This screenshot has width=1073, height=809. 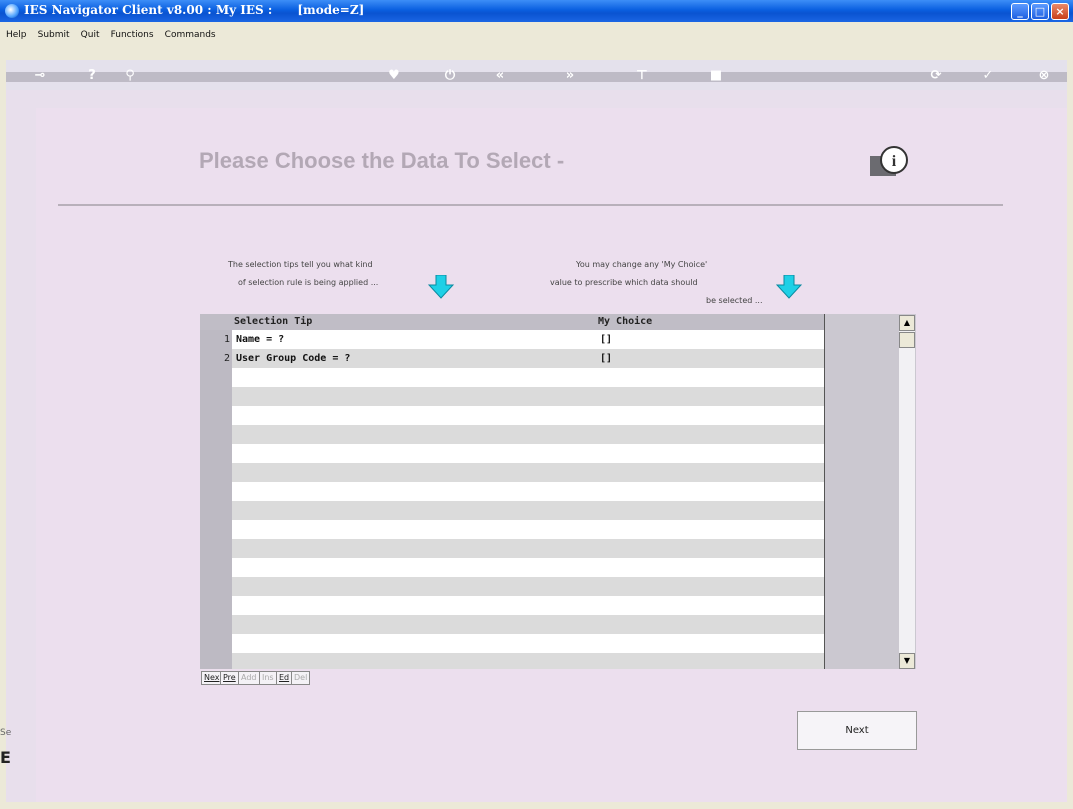 I want to click on grid-header: Selection Tip My Choice, so click(x=512, y=322).